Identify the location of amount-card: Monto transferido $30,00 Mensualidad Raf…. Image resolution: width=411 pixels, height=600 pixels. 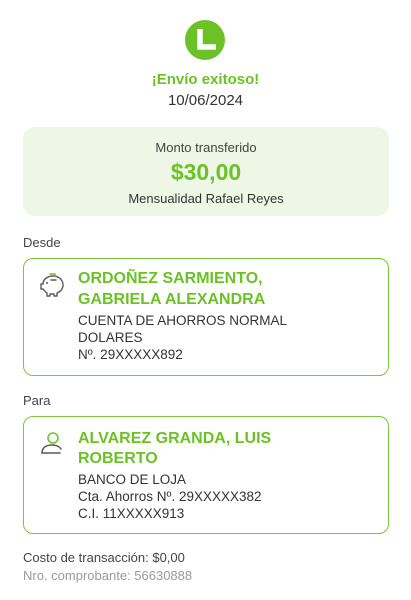
(206, 171).